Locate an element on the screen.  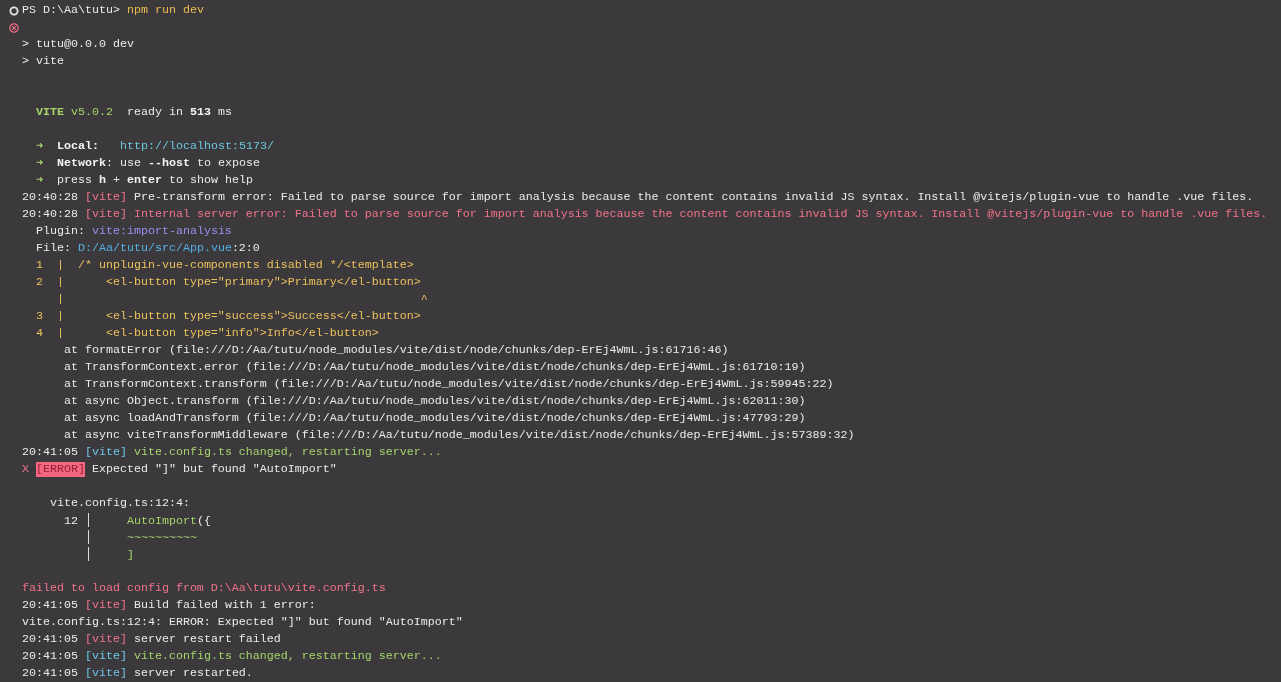
terminal-line: > tutu@0.0.0 dev is located at coordinates (78, 44).